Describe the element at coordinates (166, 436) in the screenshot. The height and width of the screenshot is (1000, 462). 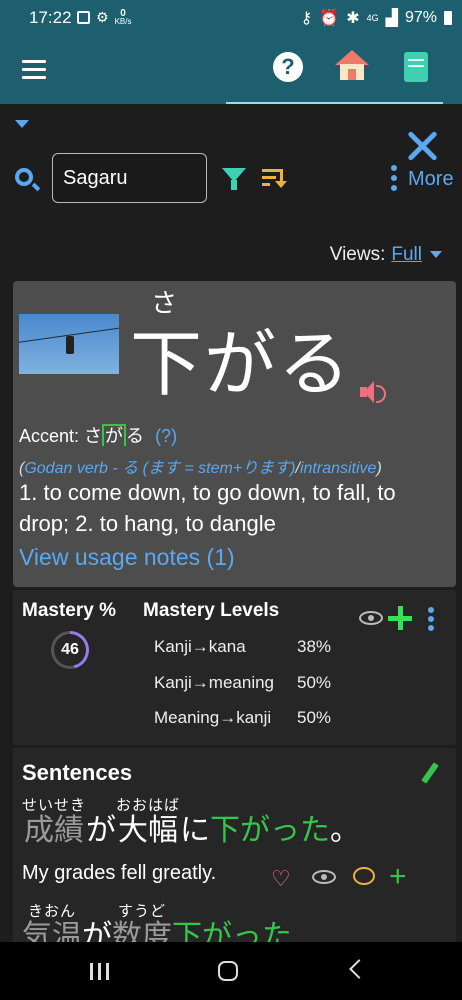
I see `accent-help-link: (?)` at that location.